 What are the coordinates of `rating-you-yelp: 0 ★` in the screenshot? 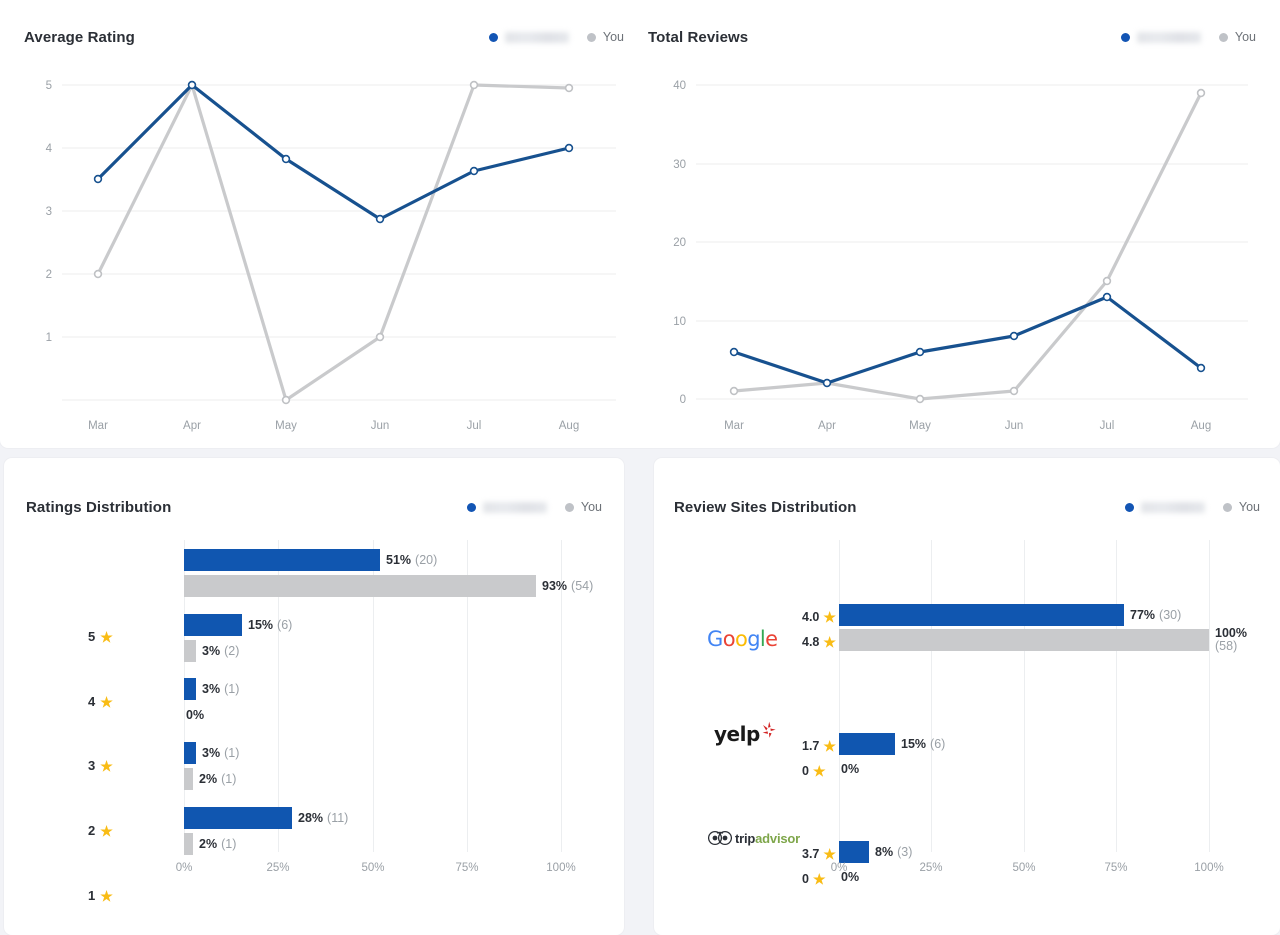 It's located at (814, 771).